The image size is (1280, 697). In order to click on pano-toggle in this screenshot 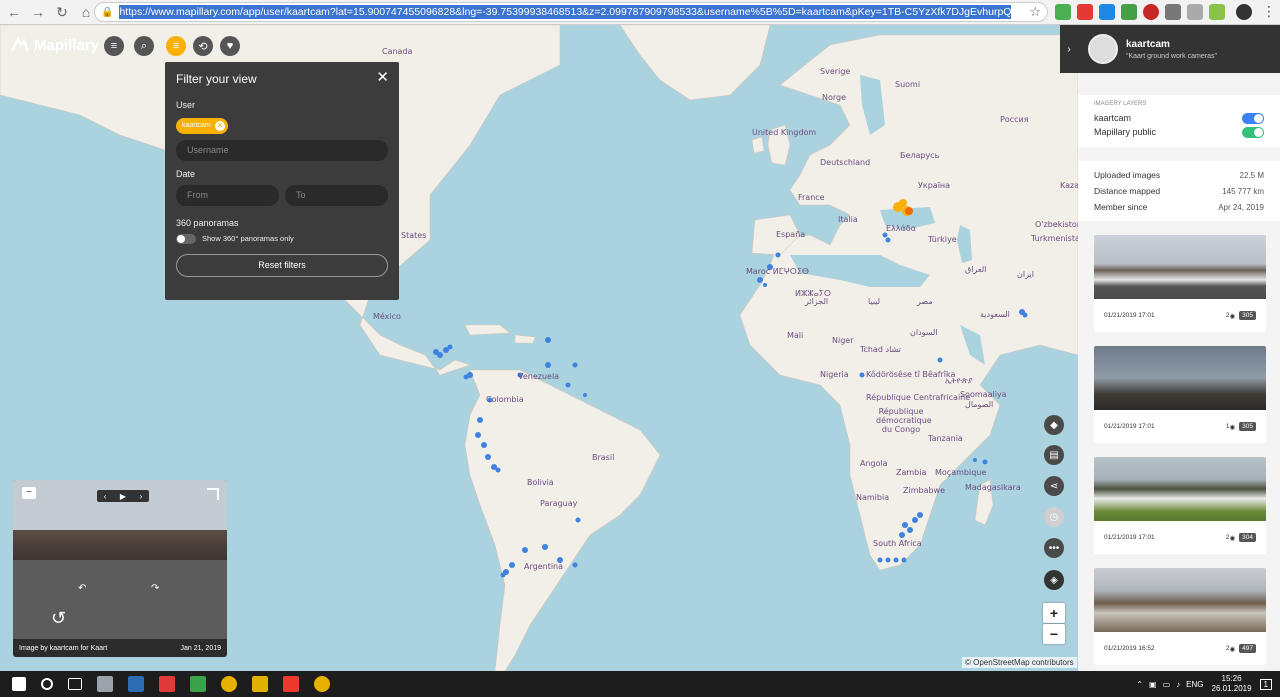, I will do `click(186, 238)`.